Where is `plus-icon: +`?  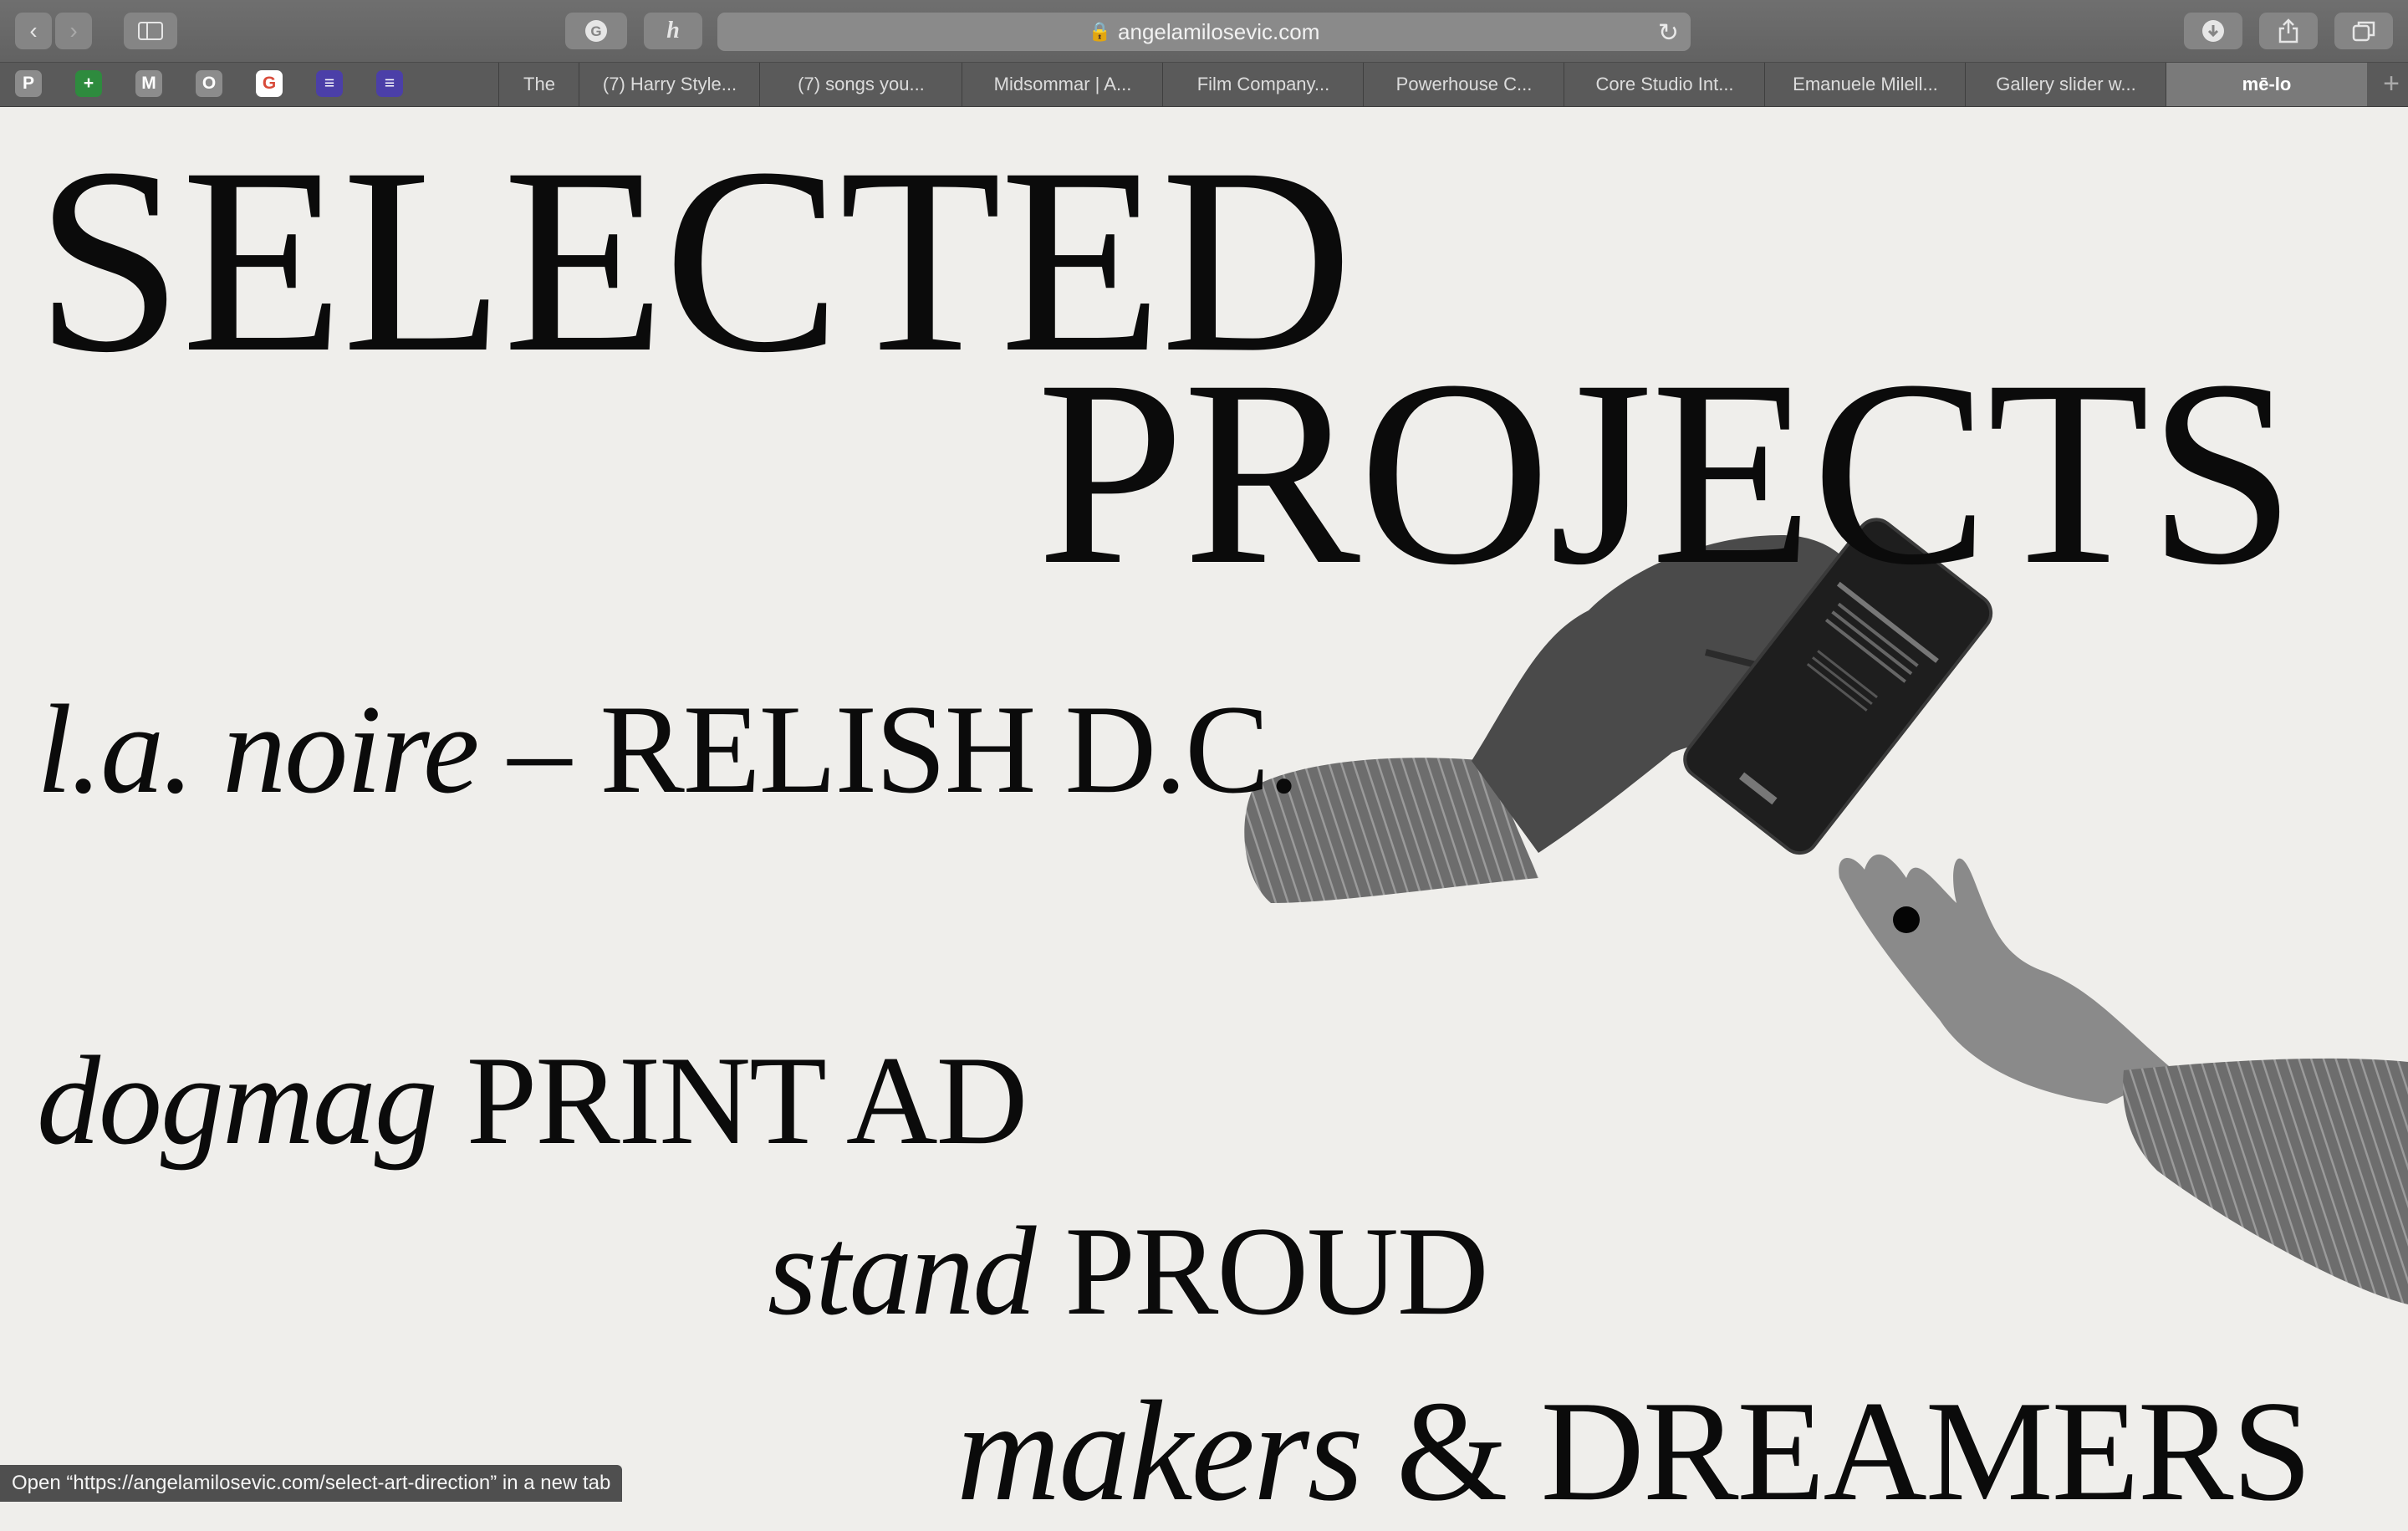 plus-icon: + is located at coordinates (2391, 84).